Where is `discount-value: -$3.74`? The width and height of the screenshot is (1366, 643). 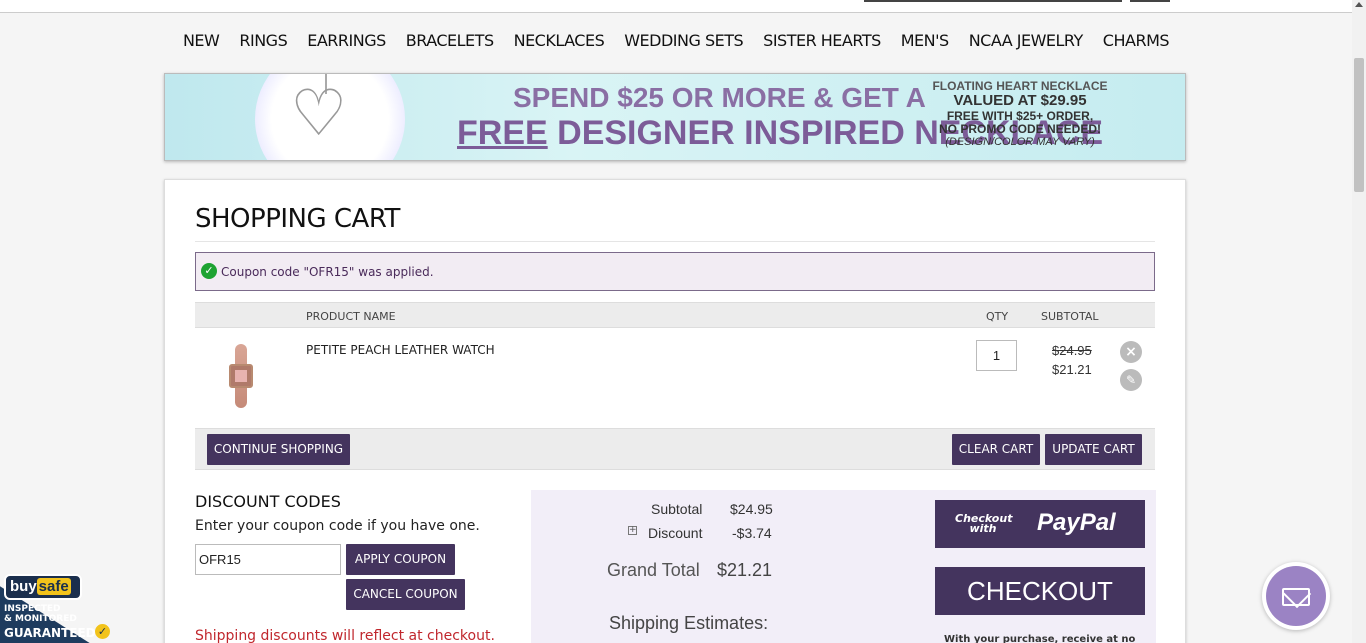 discount-value: -$3.74 is located at coordinates (752, 533).